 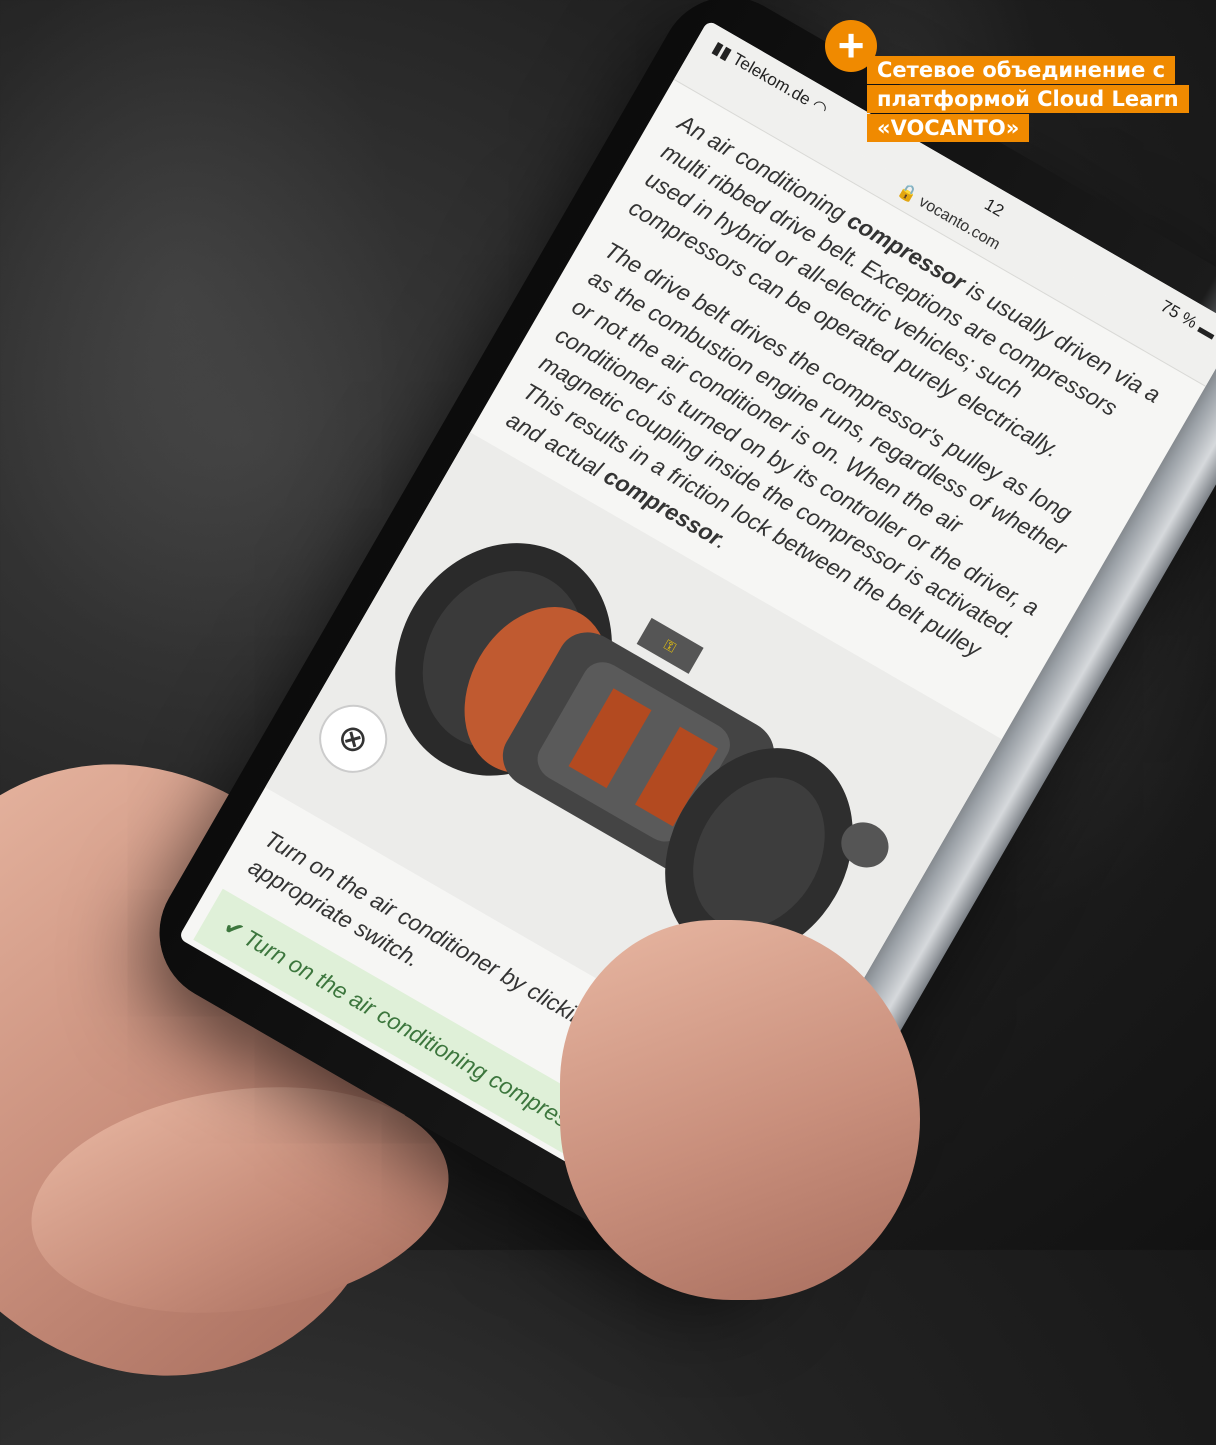 What do you see at coordinates (820, 107) in the screenshot?
I see `wifi-icon: ◠` at bounding box center [820, 107].